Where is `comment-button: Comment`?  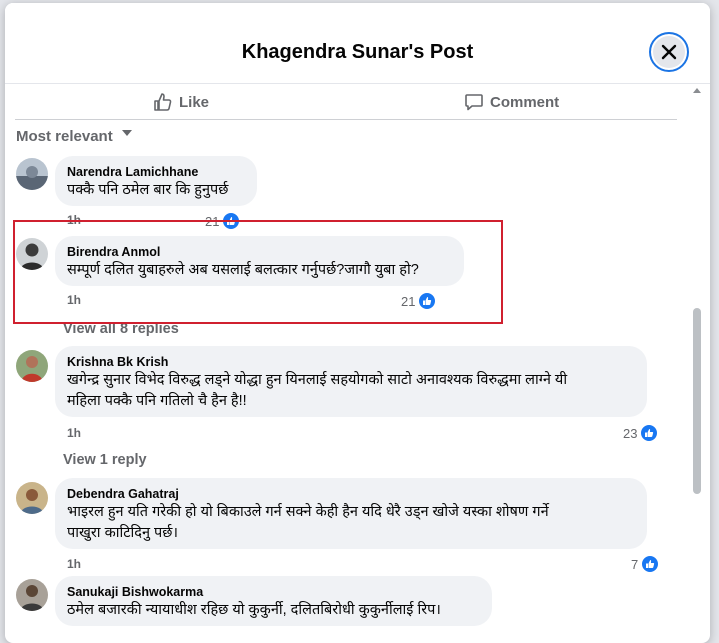
comment-button: Comment is located at coordinates (511, 102).